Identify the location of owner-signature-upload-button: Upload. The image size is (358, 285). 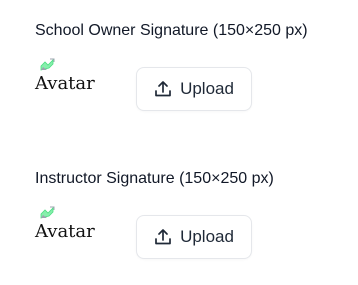
(194, 89).